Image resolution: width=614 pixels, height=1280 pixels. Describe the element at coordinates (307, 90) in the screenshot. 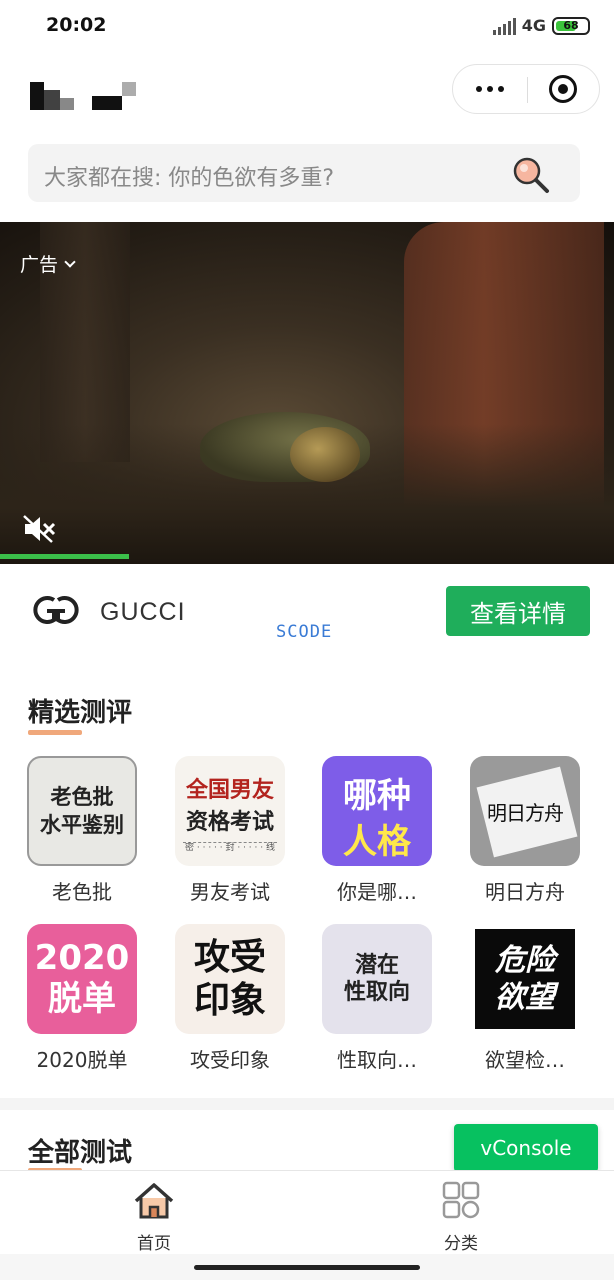

I see `mini-program-header` at that location.